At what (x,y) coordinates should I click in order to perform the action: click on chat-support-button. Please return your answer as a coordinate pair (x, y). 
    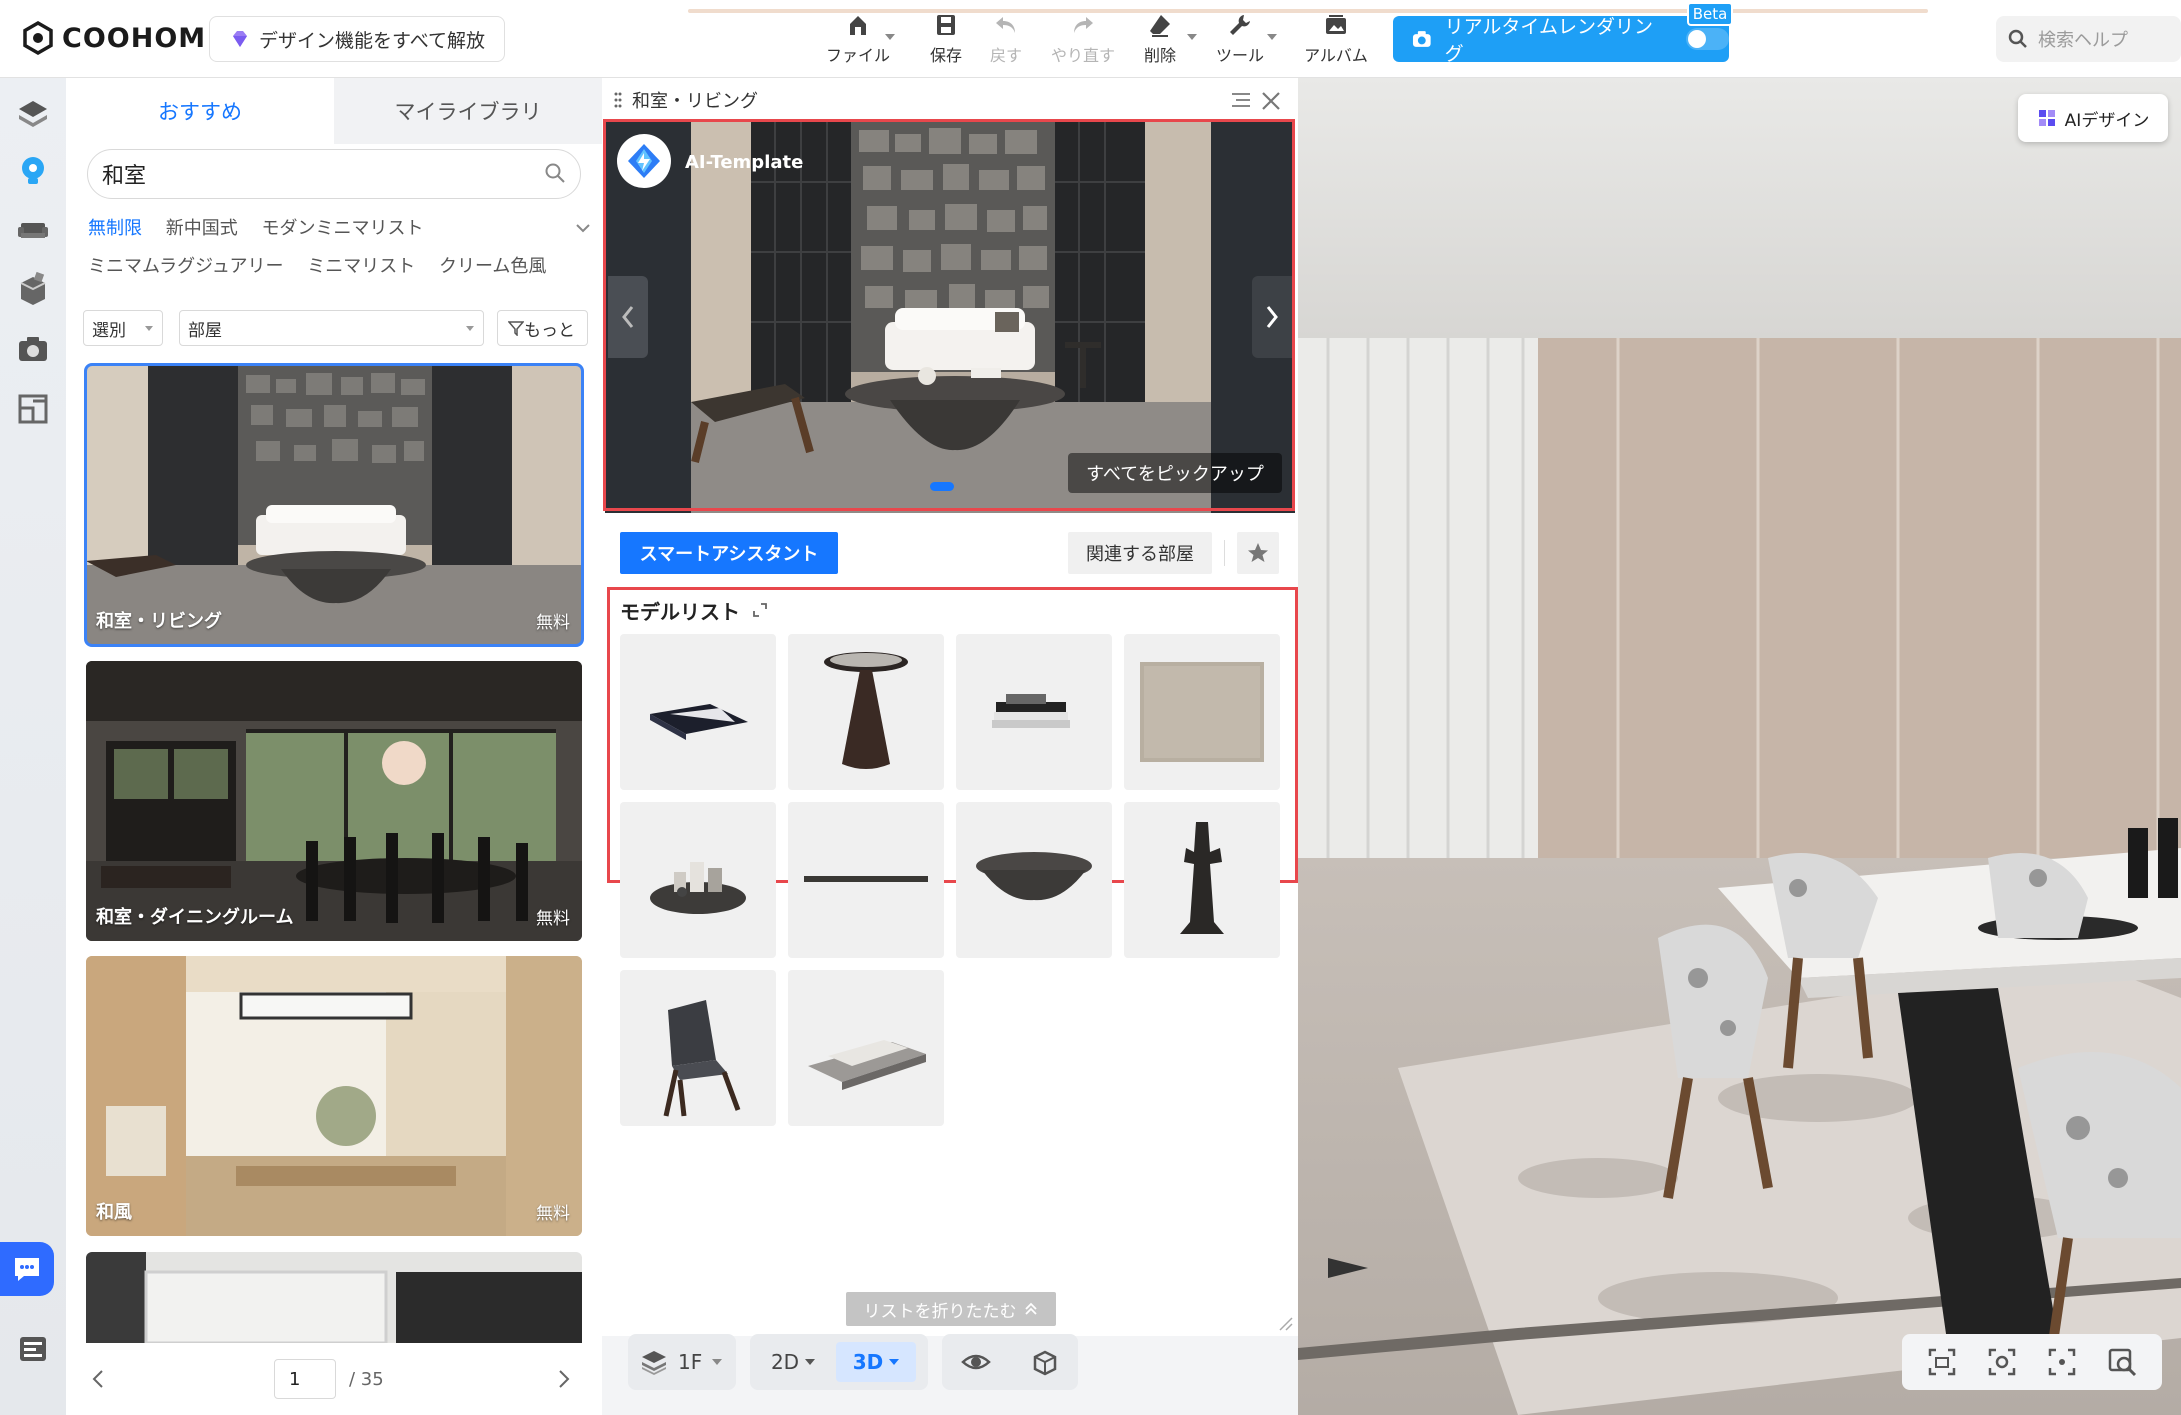
    Looking at the image, I should click on (27, 1269).